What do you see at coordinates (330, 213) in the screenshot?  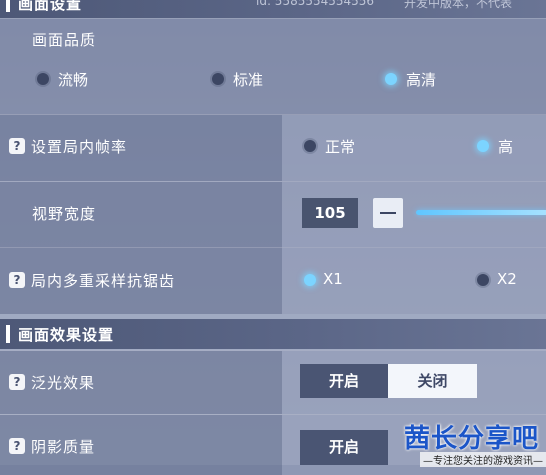 I see `fov-value-box: 105` at bounding box center [330, 213].